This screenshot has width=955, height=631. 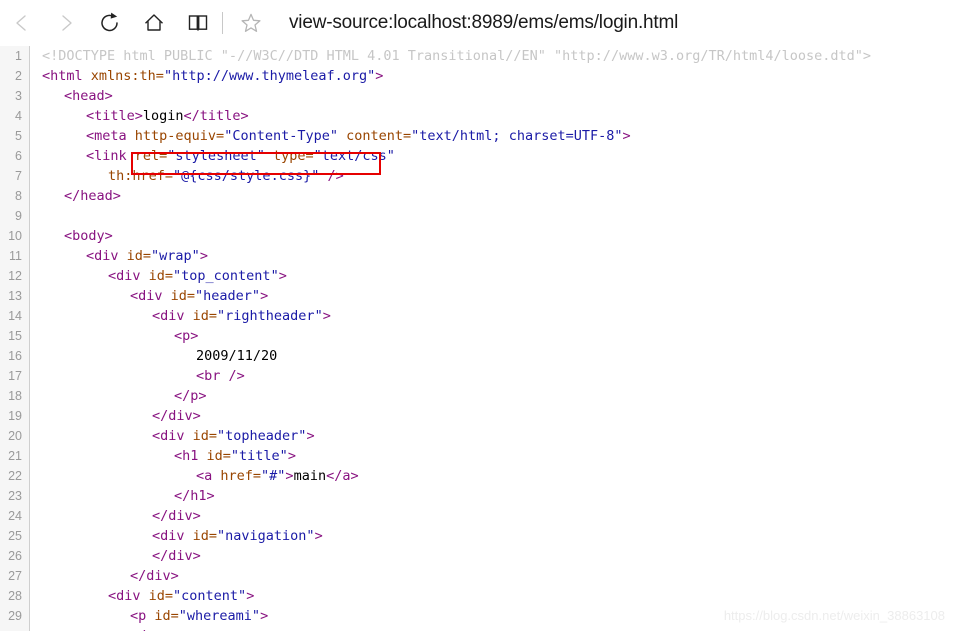 What do you see at coordinates (235, 456) in the screenshot?
I see `code-line-content: <h1 id="title">` at bounding box center [235, 456].